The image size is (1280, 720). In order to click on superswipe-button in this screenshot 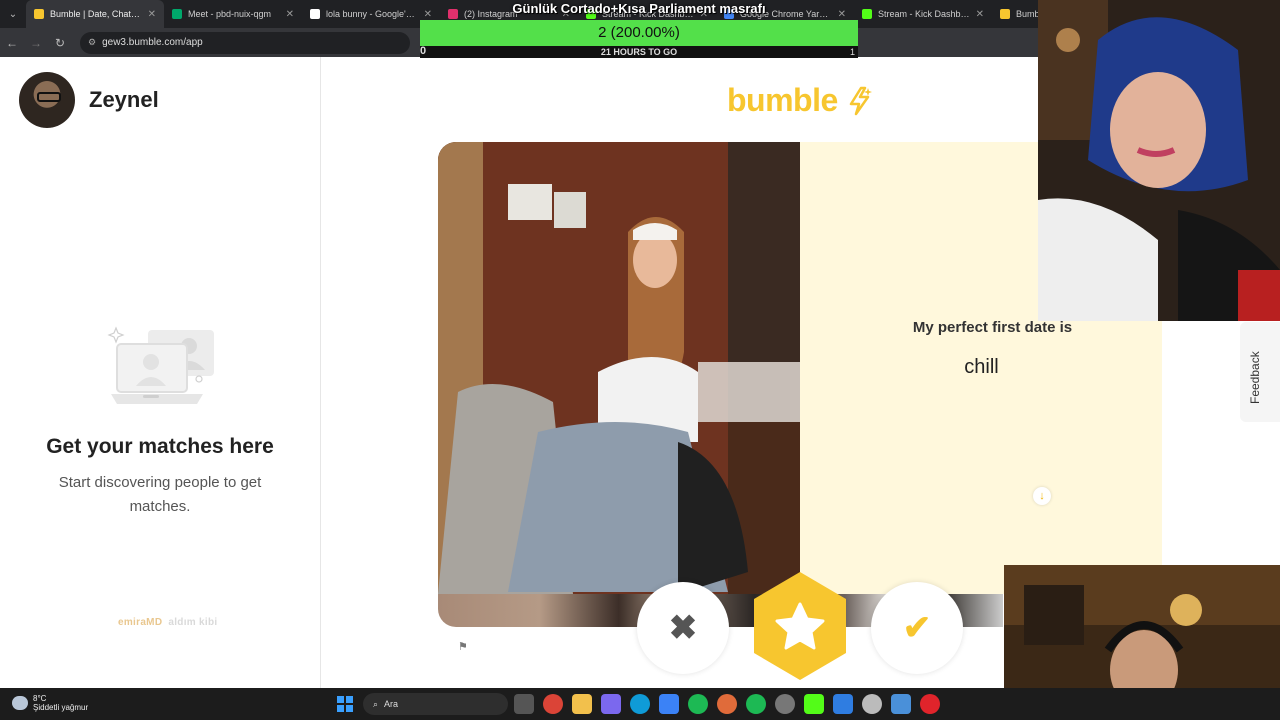, I will do `click(800, 626)`.